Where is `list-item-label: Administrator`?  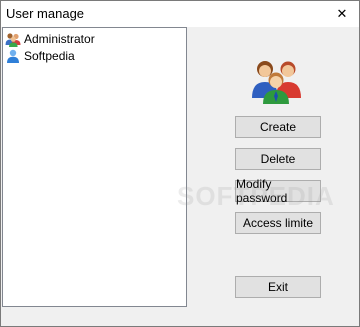
list-item-label: Administrator is located at coordinates (59, 38).